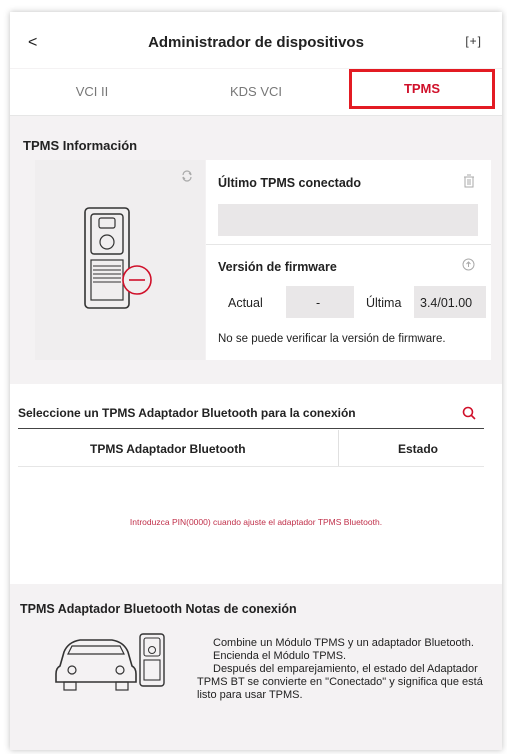 Image resolution: width=507 pixels, height=754 pixels. I want to click on firmware-update-icon, so click(468, 264).